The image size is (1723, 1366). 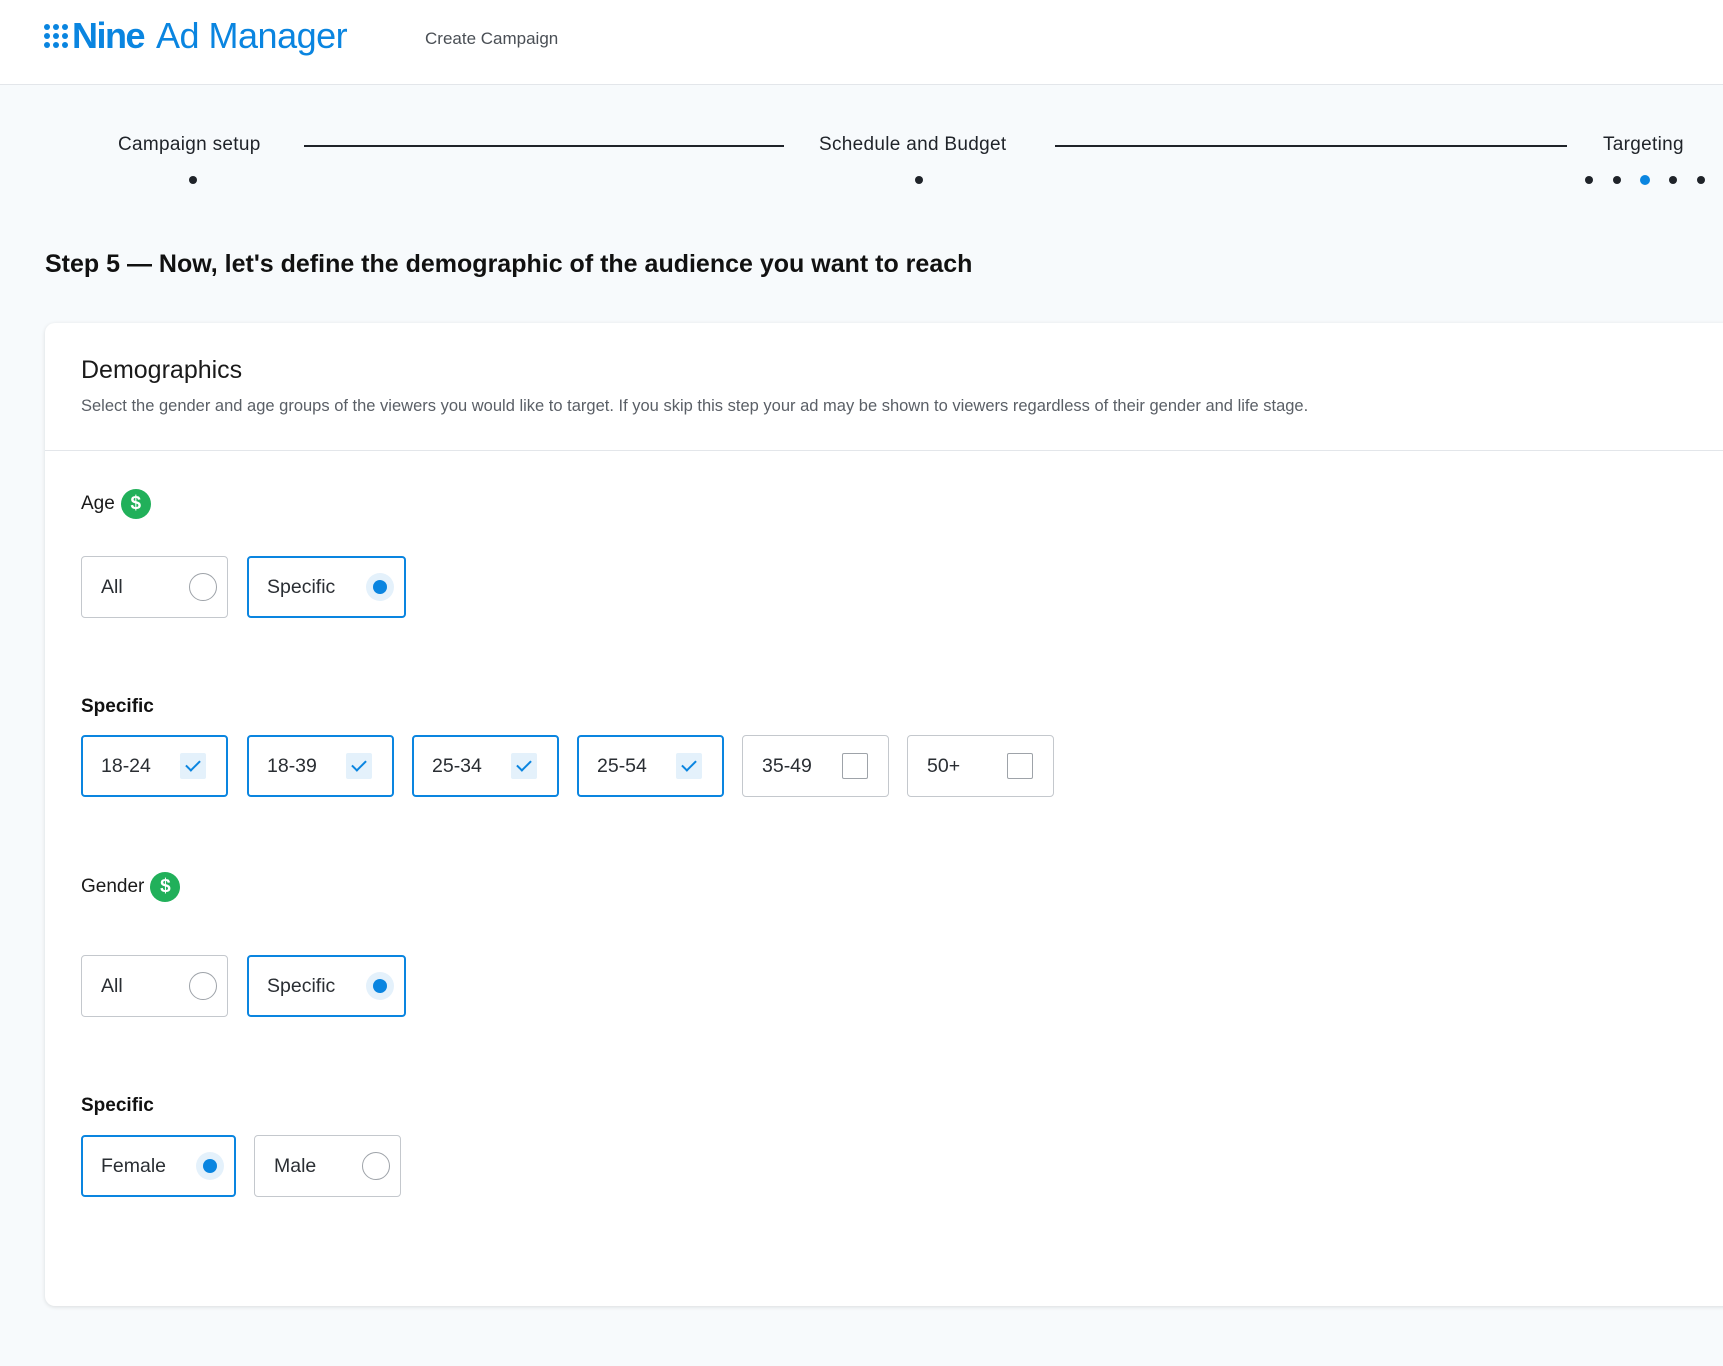 What do you see at coordinates (1645, 180) in the screenshot?
I see `targeting-substep-dot-active` at bounding box center [1645, 180].